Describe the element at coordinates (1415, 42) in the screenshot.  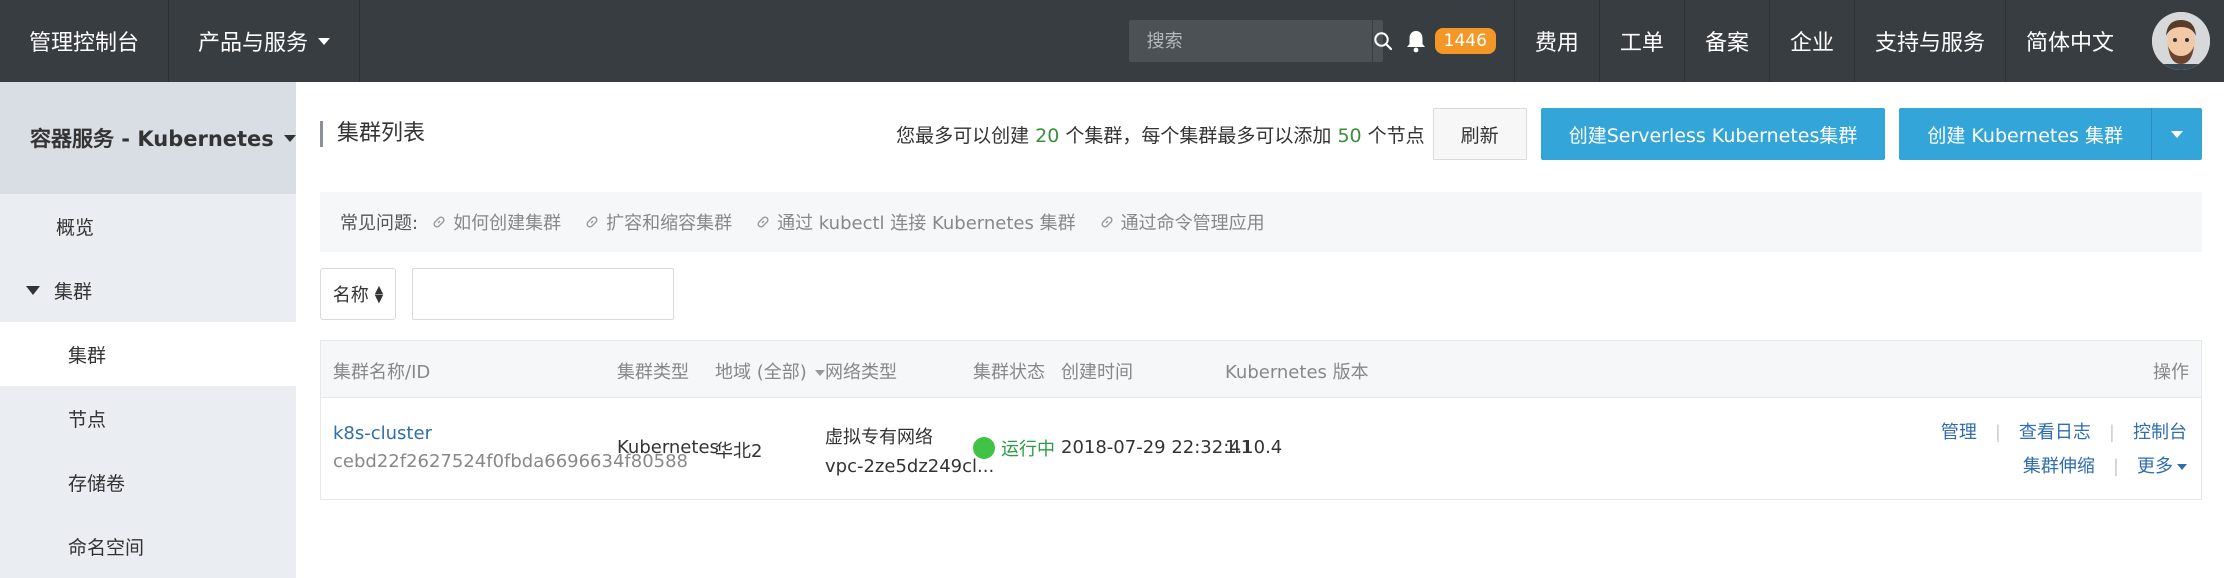
I see `bell-icon` at that location.